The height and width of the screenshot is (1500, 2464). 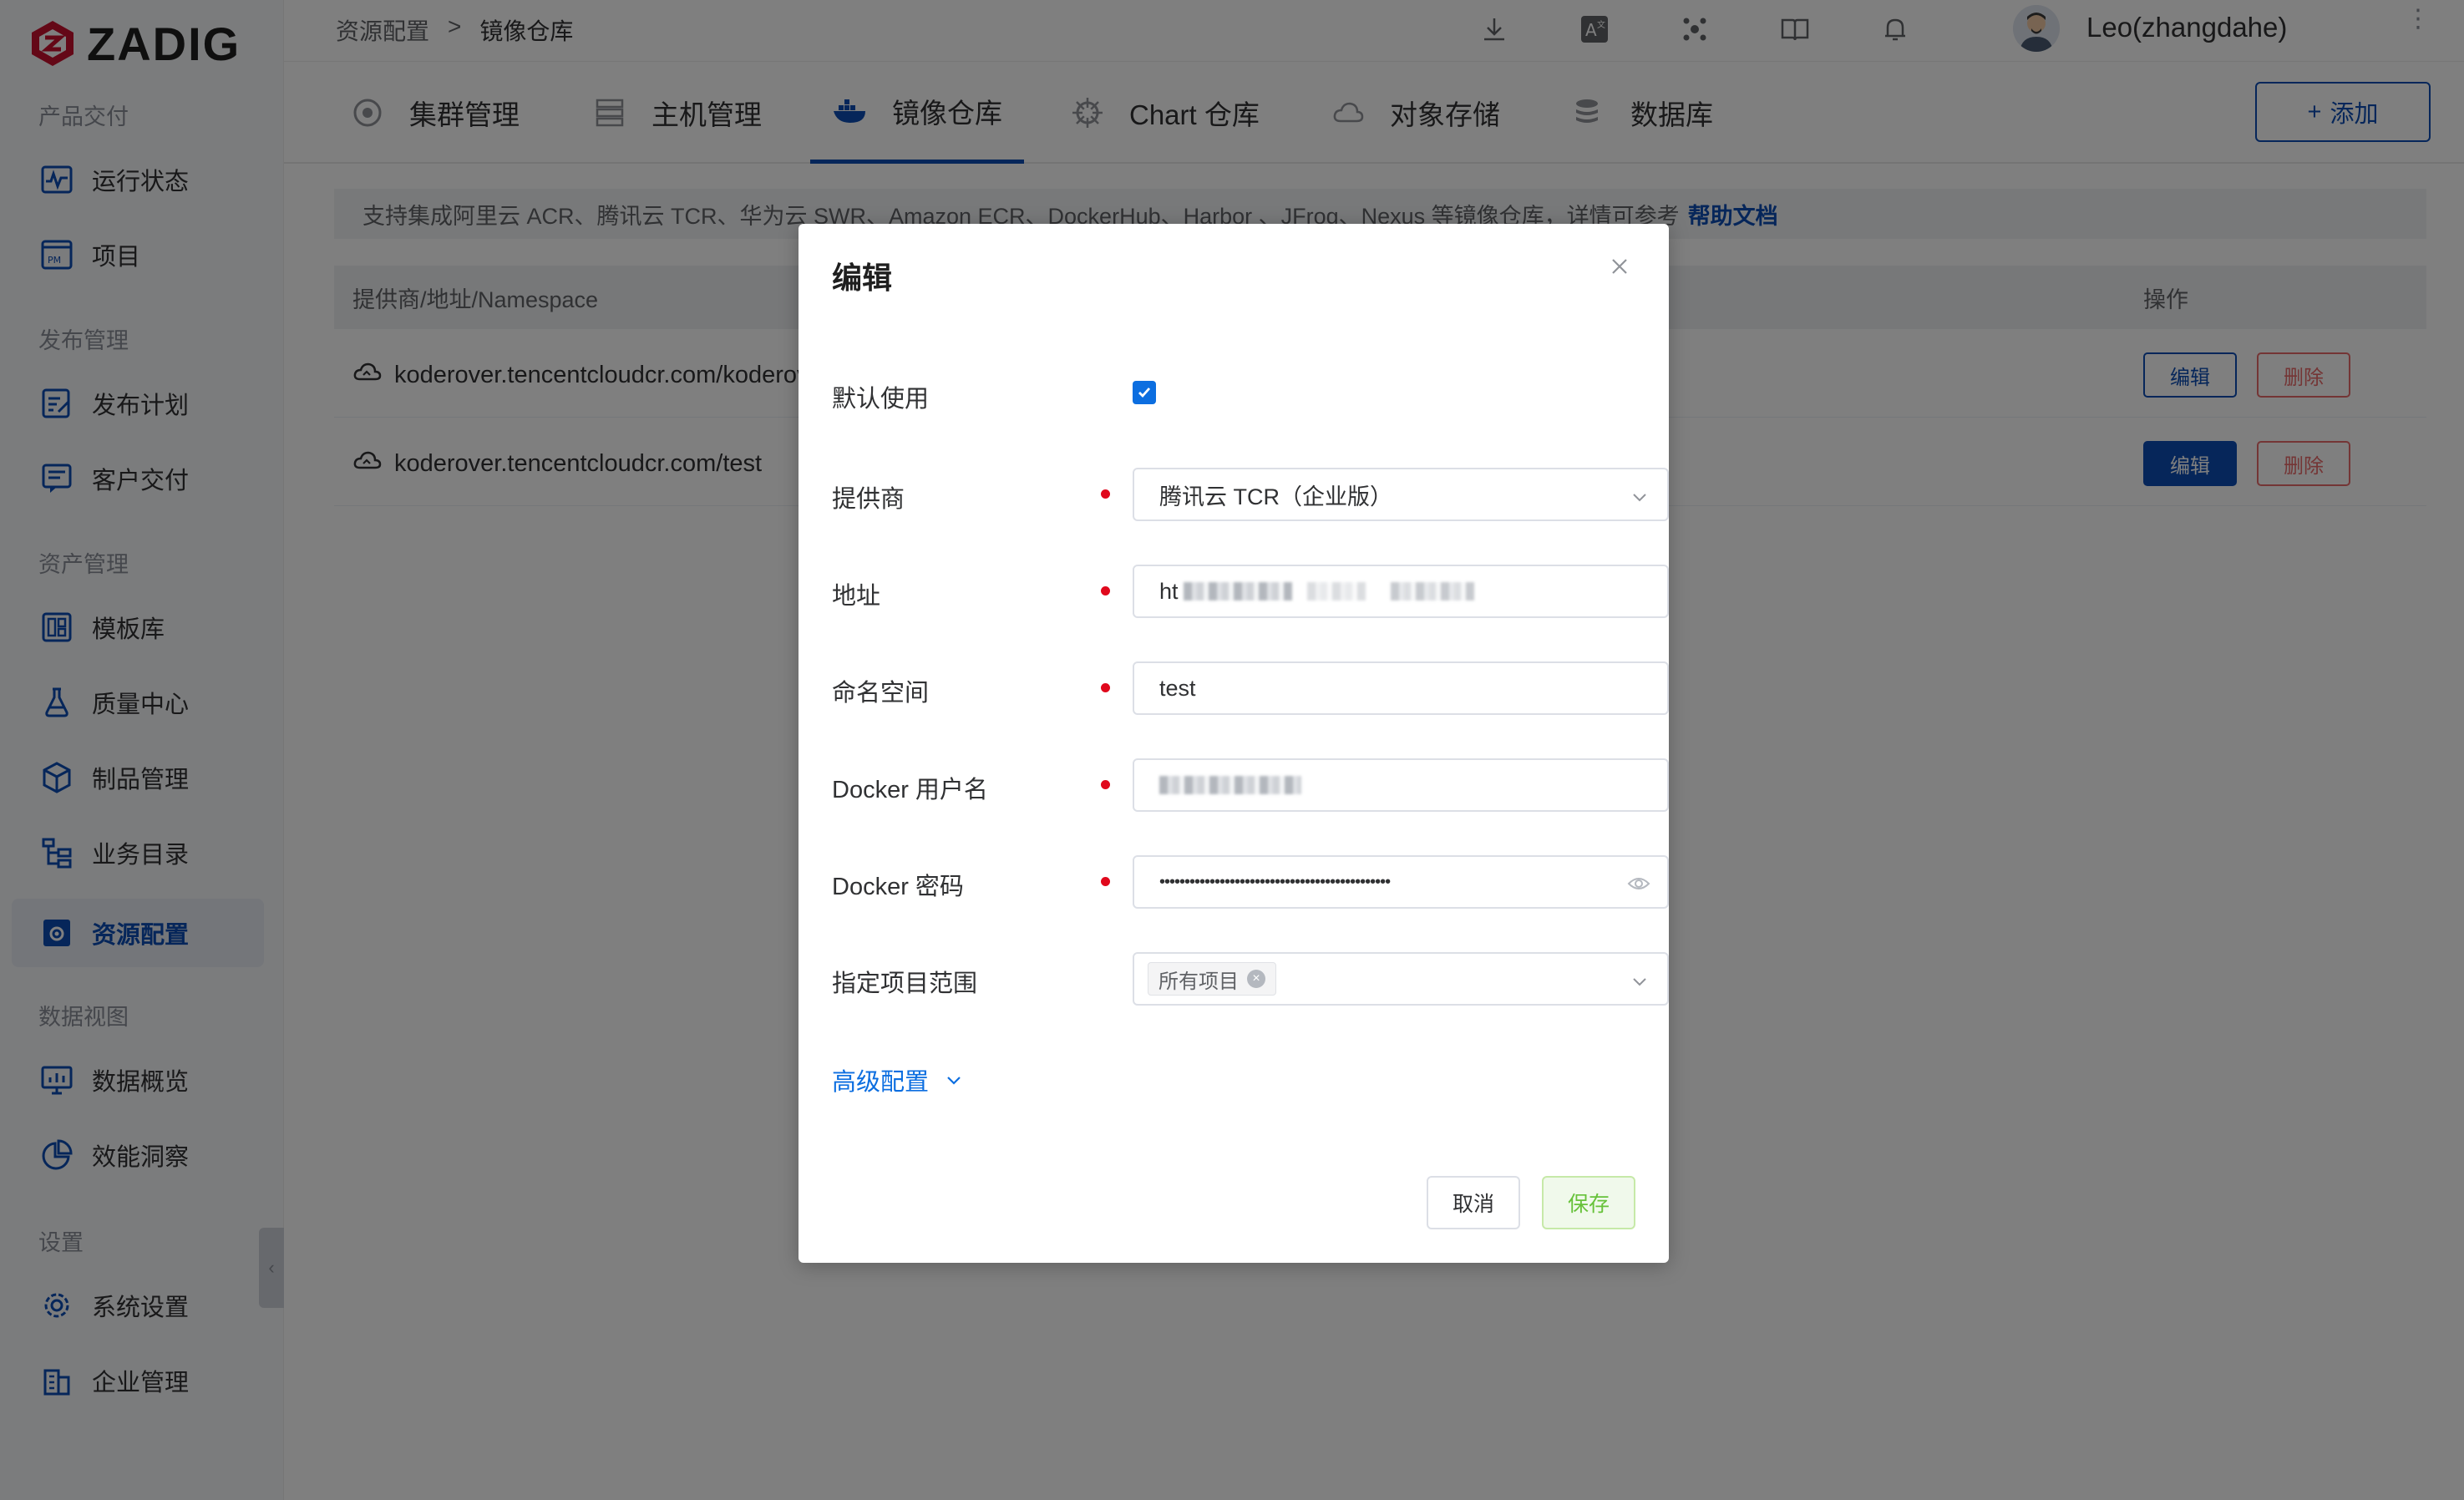 What do you see at coordinates (910, 790) in the screenshot?
I see `username-label: Docker 用户名` at bounding box center [910, 790].